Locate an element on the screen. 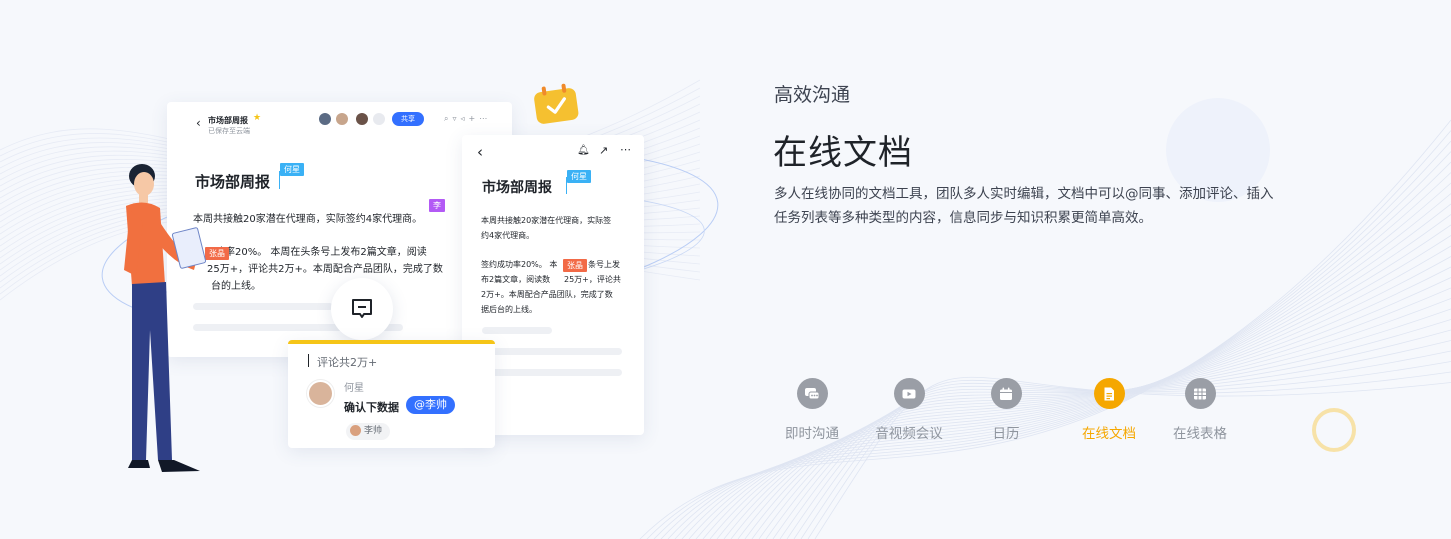  phone-line: 布2篇文章，阅读数 is located at coordinates (516, 279).